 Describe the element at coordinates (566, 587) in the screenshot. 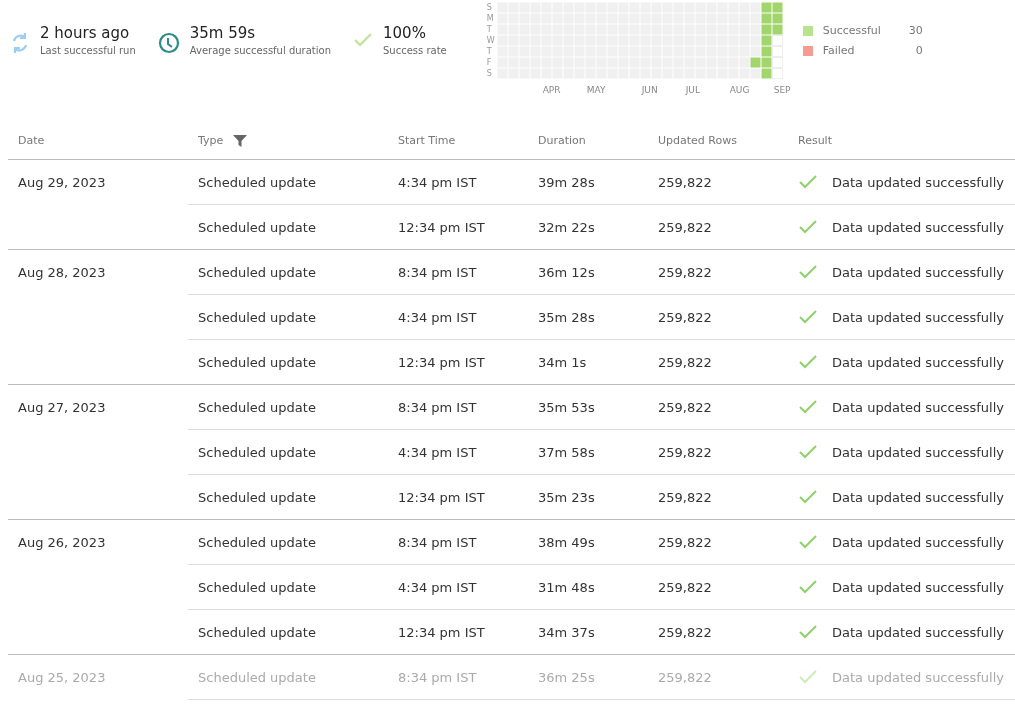

I see `duration-cell-text: 31m 48s` at that location.